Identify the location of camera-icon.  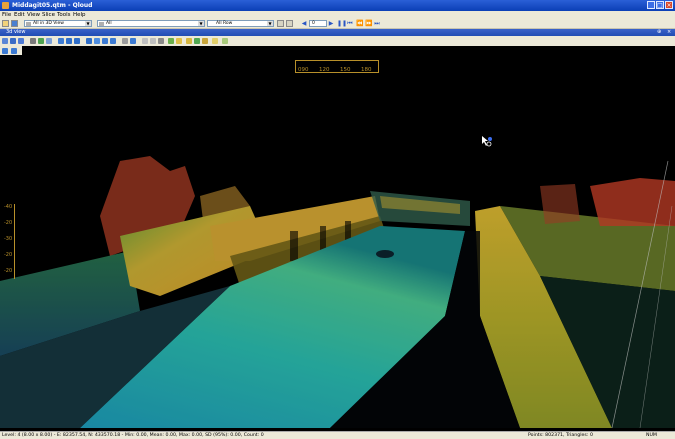
(133, 41).